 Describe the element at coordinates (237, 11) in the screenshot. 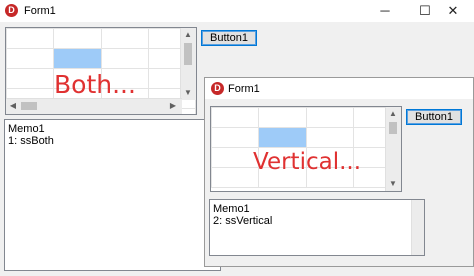

I see `form1-titlebar: D Form1 ─ ☐ ✕` at that location.